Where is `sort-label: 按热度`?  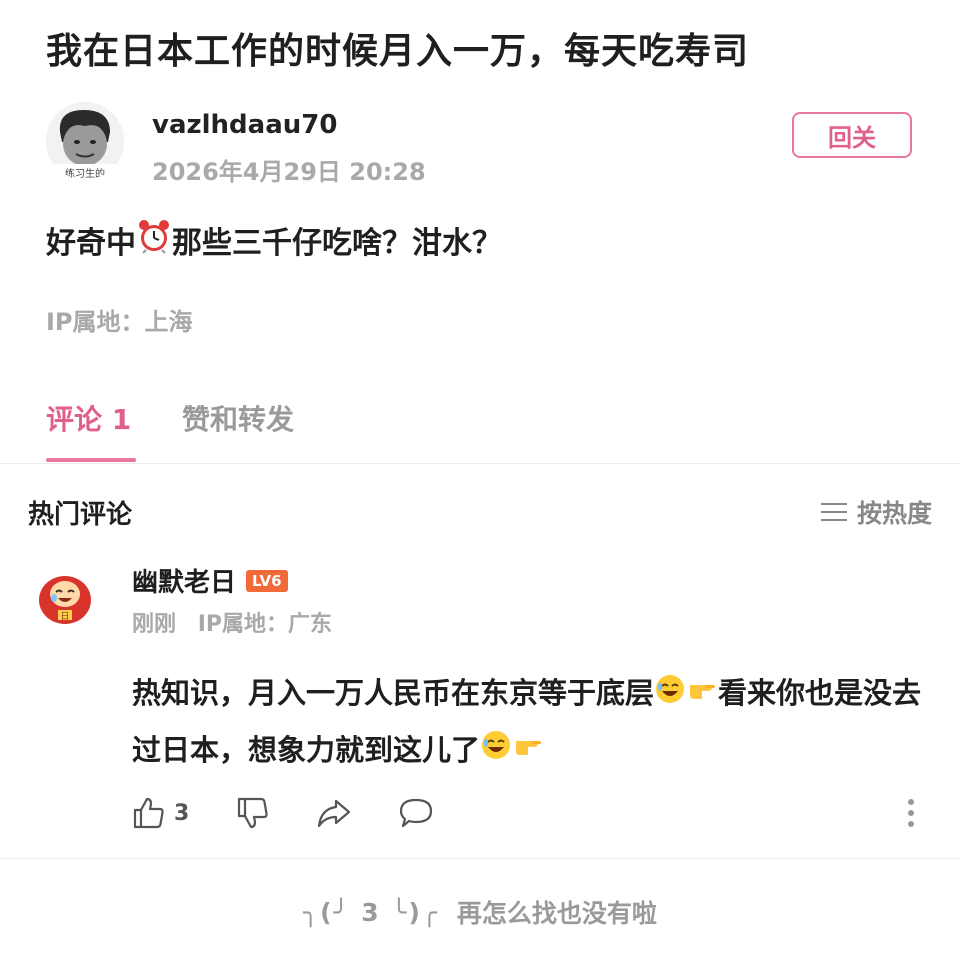 sort-label: 按热度 is located at coordinates (894, 513).